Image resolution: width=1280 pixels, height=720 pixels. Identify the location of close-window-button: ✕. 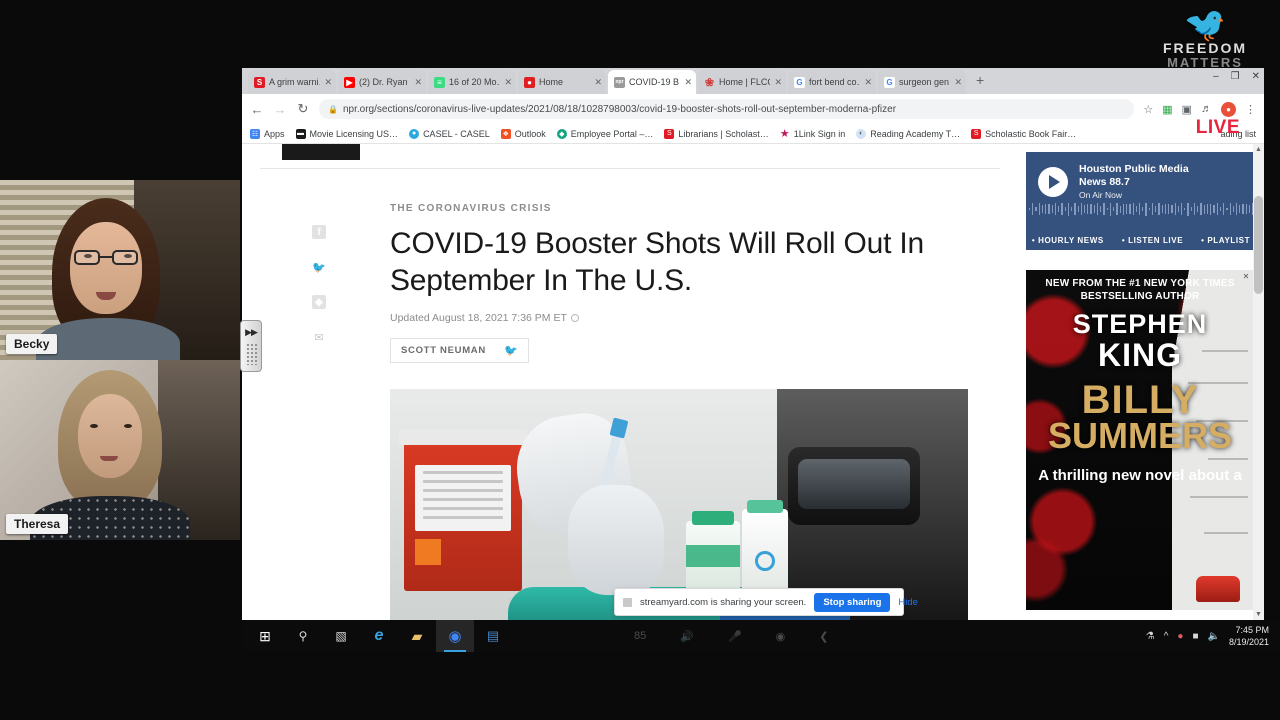
(1256, 76).